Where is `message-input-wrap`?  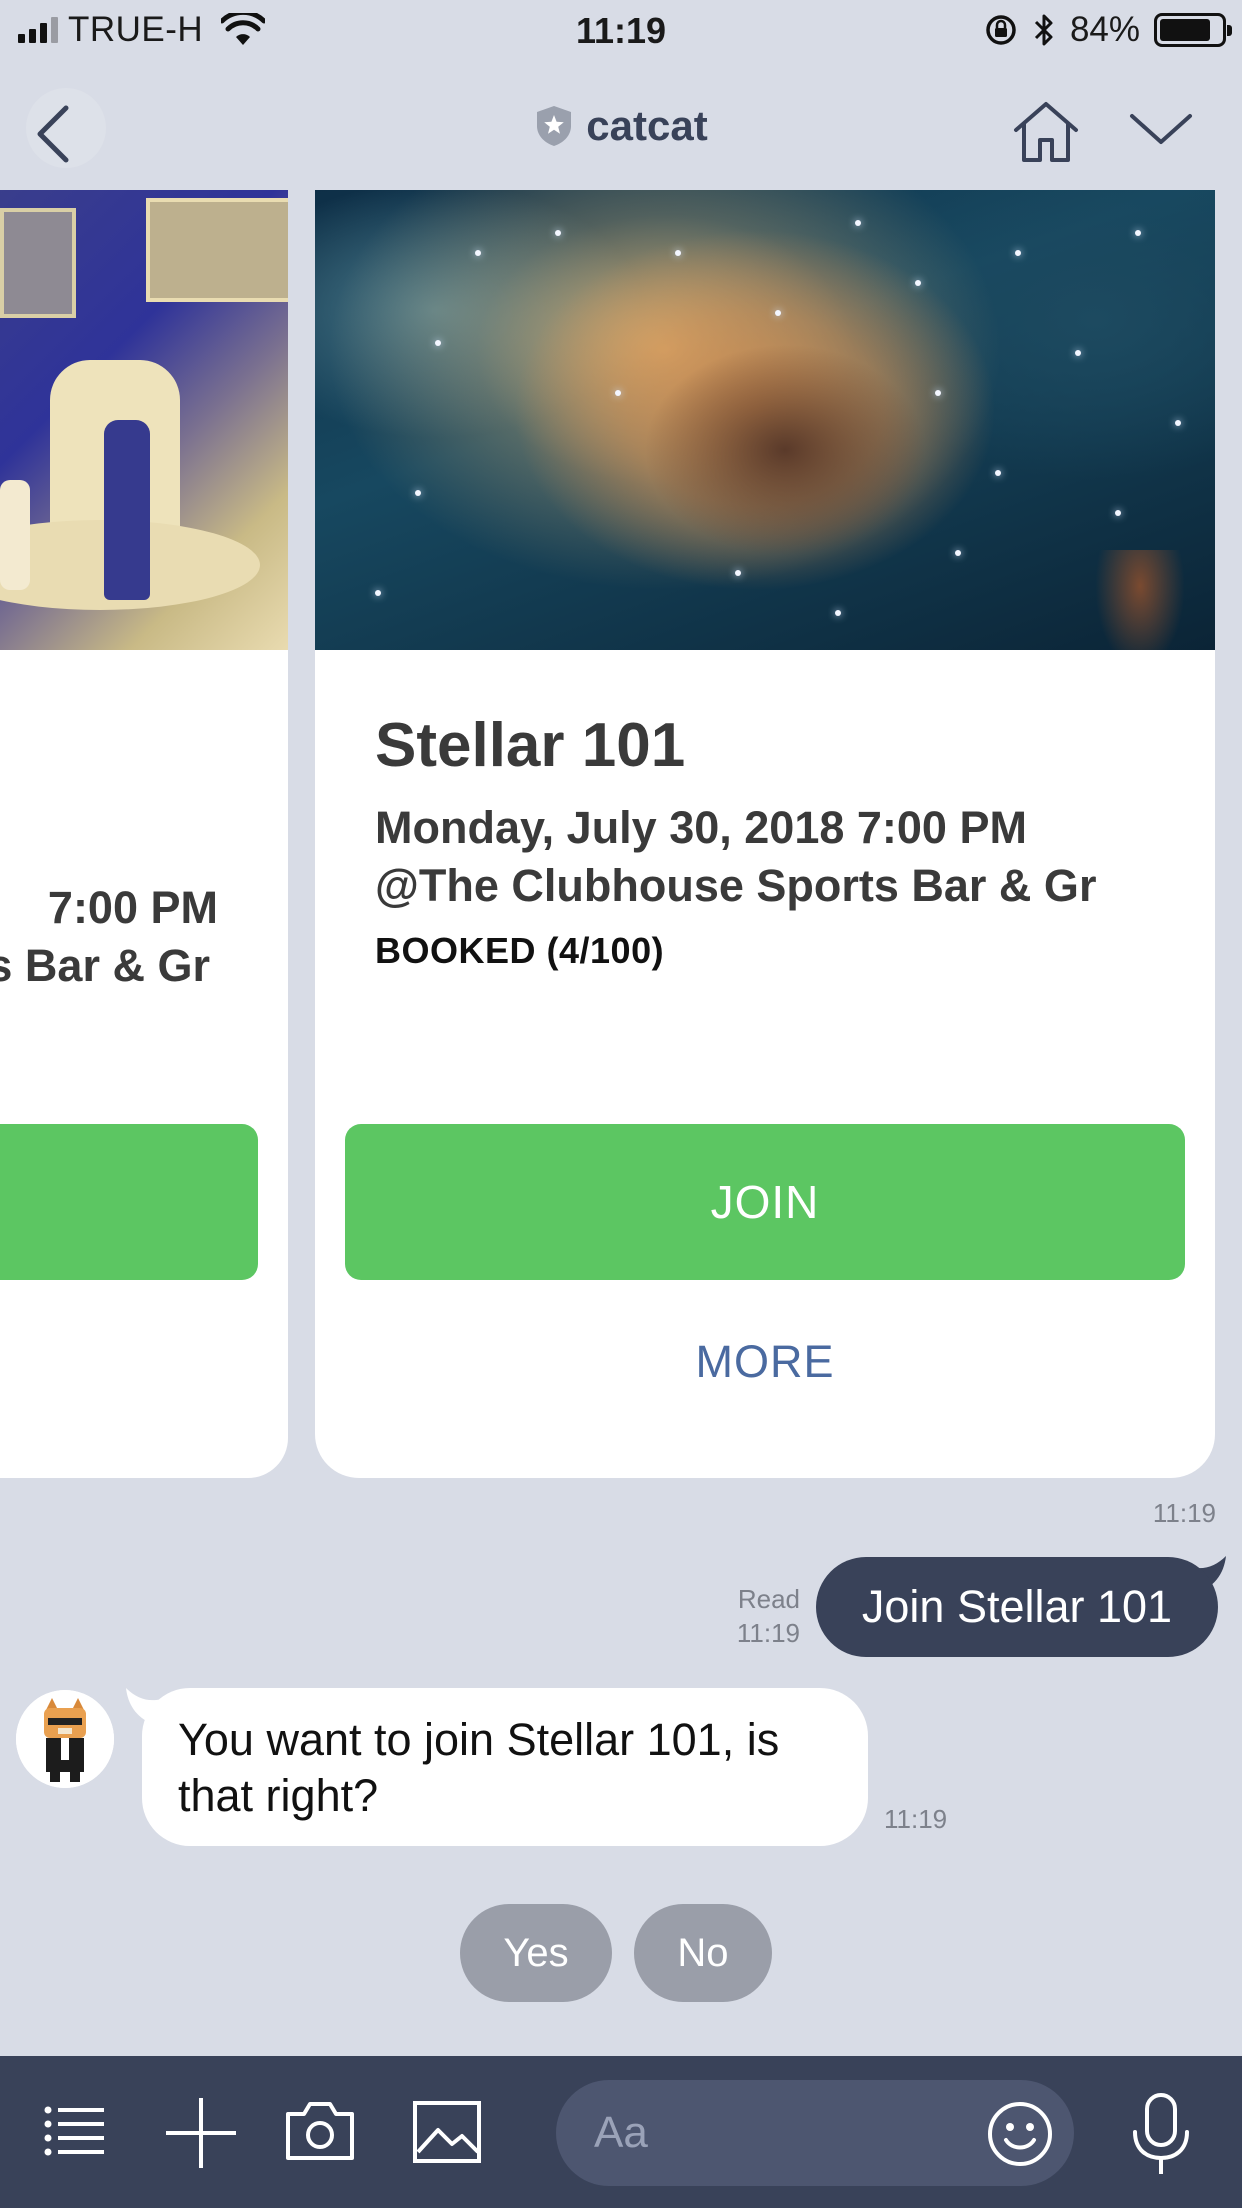
message-input-wrap is located at coordinates (815, 2133).